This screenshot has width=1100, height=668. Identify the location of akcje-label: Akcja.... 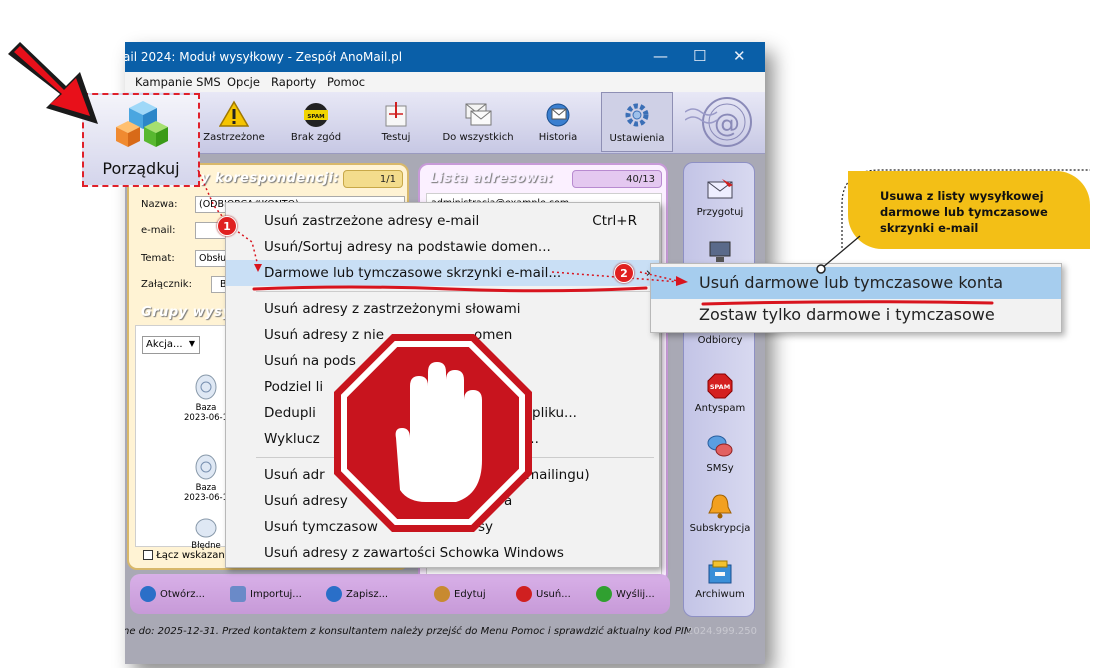
(164, 344).